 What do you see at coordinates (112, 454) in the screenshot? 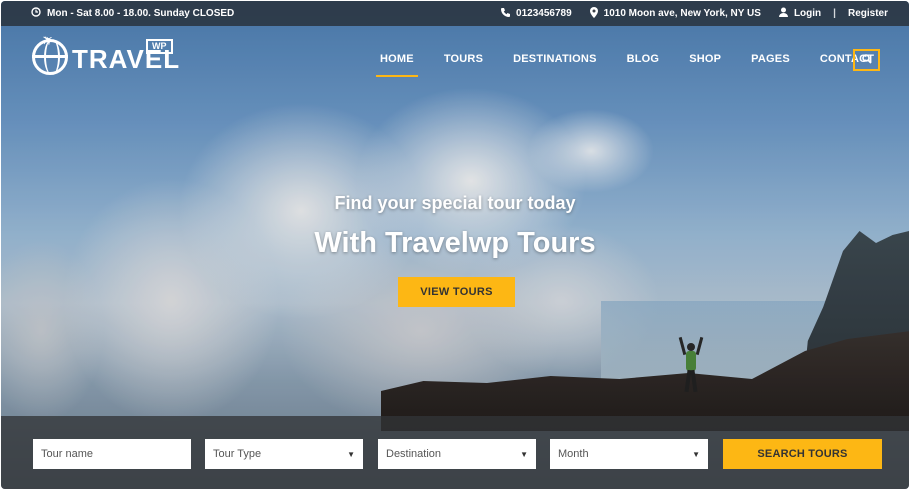
I see `tour-name-input: Tour name` at bounding box center [112, 454].